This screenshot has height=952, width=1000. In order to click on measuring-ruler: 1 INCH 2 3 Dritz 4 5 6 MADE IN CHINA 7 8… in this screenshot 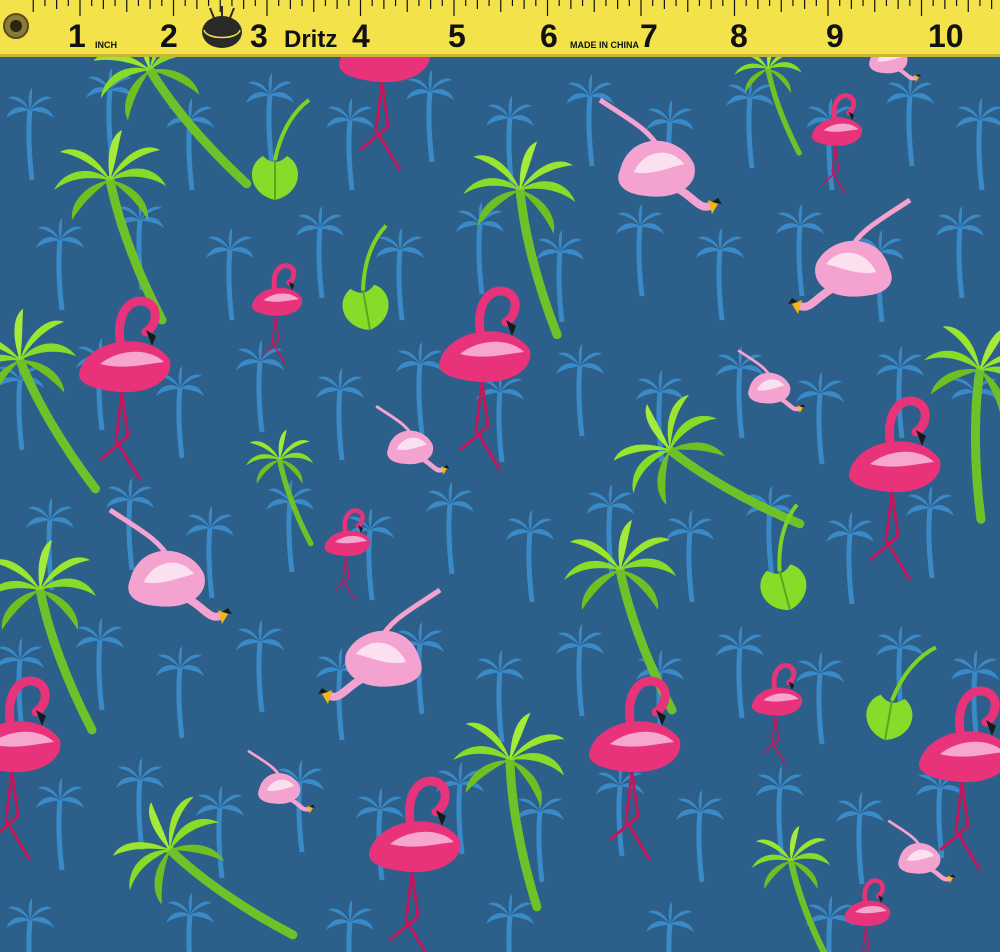, I will do `click(500, 28)`.